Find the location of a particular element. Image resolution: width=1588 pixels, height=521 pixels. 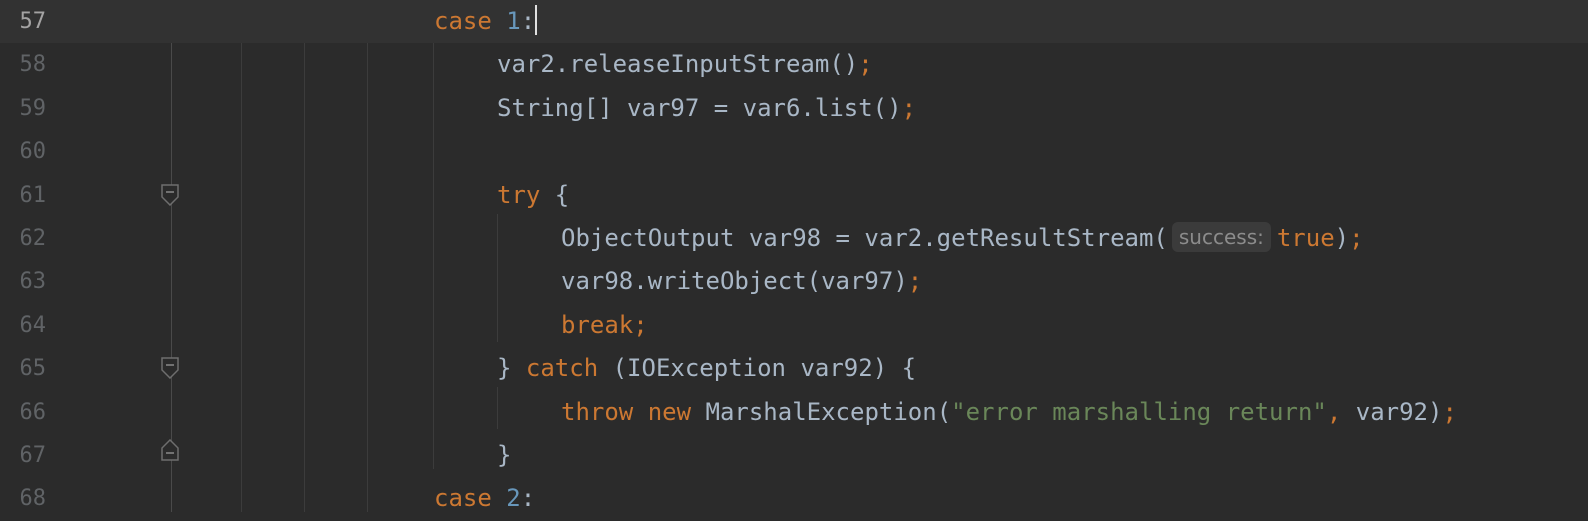

code-text: var98.writeObject(var97); is located at coordinates (741, 281).